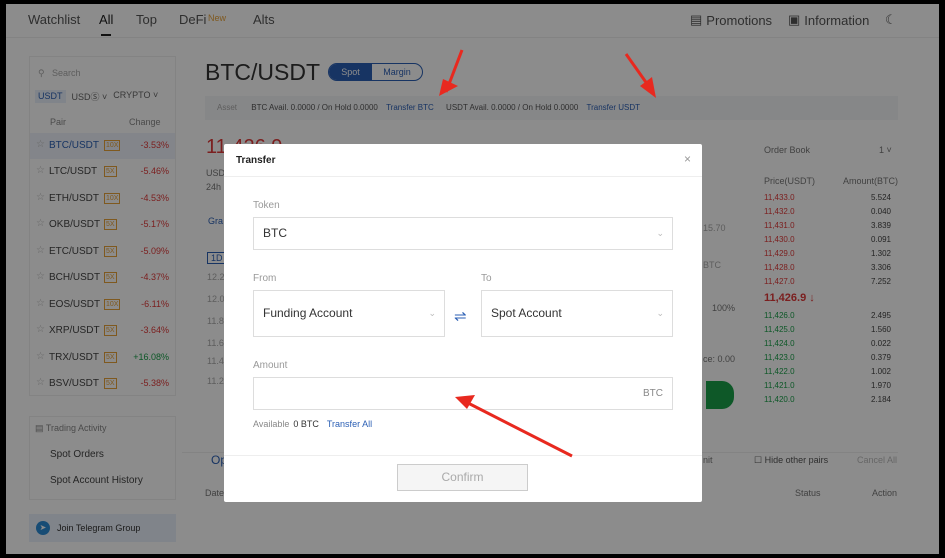  What do you see at coordinates (256, 160) in the screenshot?
I see `modal-title: Transfer` at bounding box center [256, 160].